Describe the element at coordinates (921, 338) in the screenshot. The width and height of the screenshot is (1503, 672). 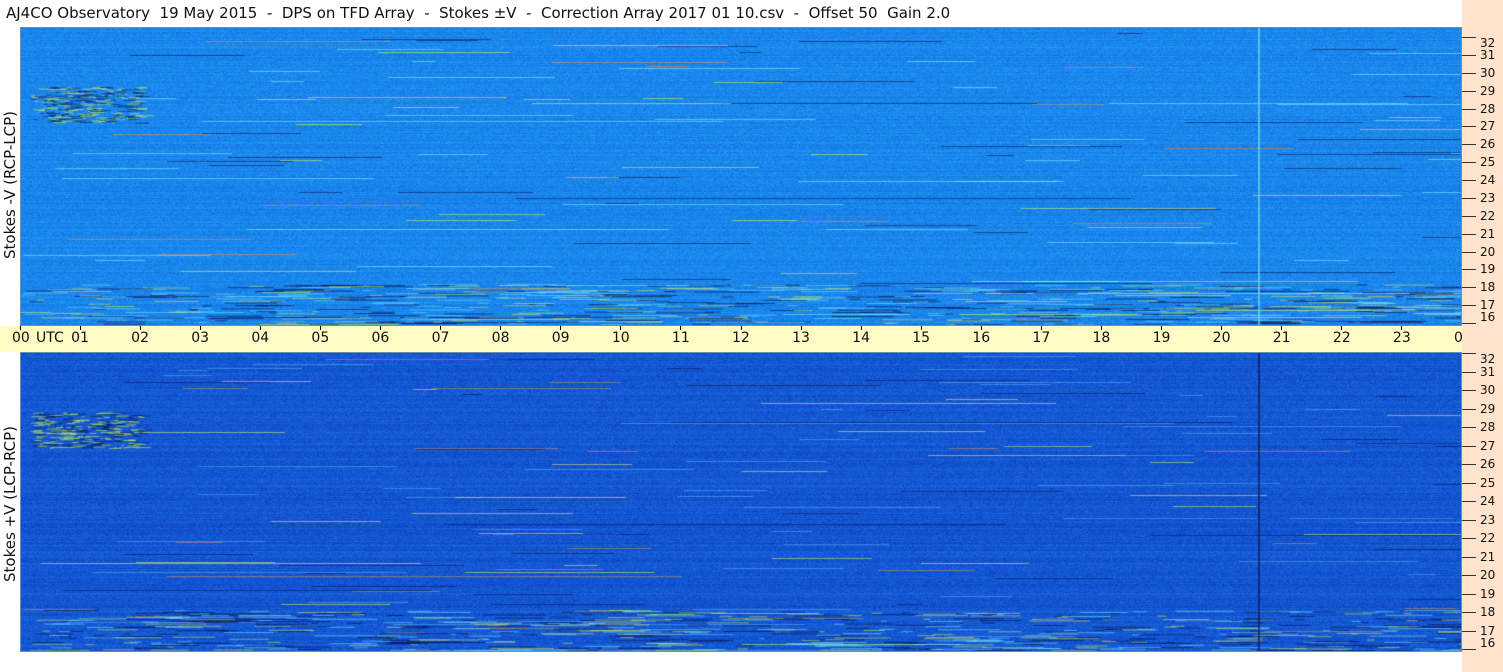
I see `time-tick-label: 15` at that location.